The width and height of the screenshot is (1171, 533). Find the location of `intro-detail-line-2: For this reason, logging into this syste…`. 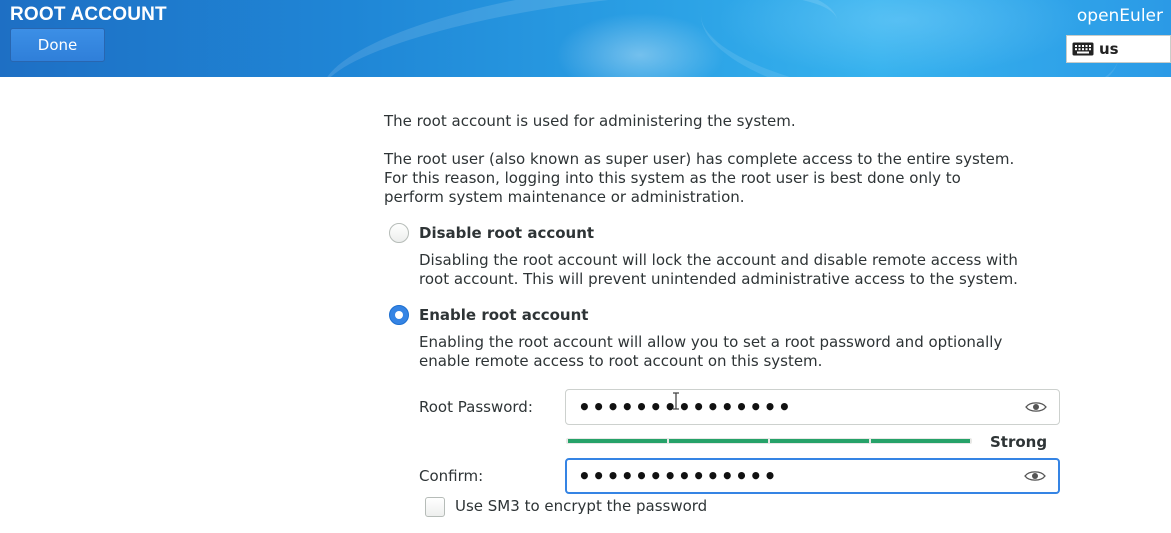

intro-detail-line-2: For this reason, logging into this syste… is located at coordinates (672, 178).